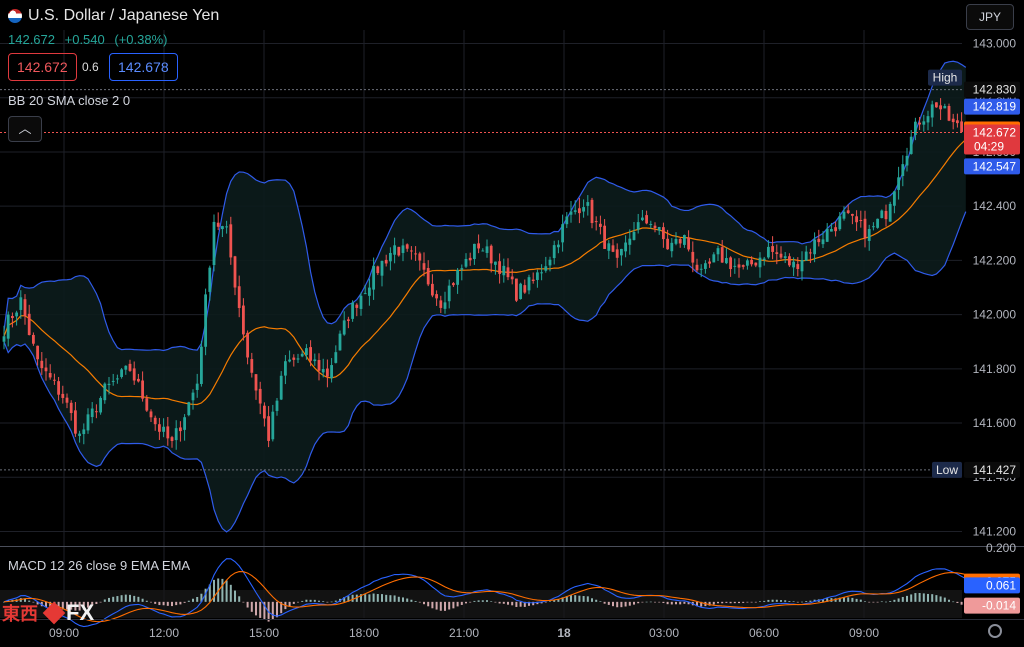  Describe the element at coordinates (664, 633) in the screenshot. I see `x-tick-label: 03:00` at that location.